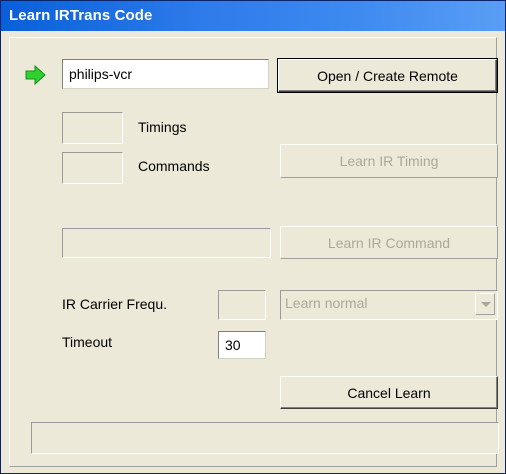 This screenshot has height=474, width=506. I want to click on commands-count-field, so click(92, 168).